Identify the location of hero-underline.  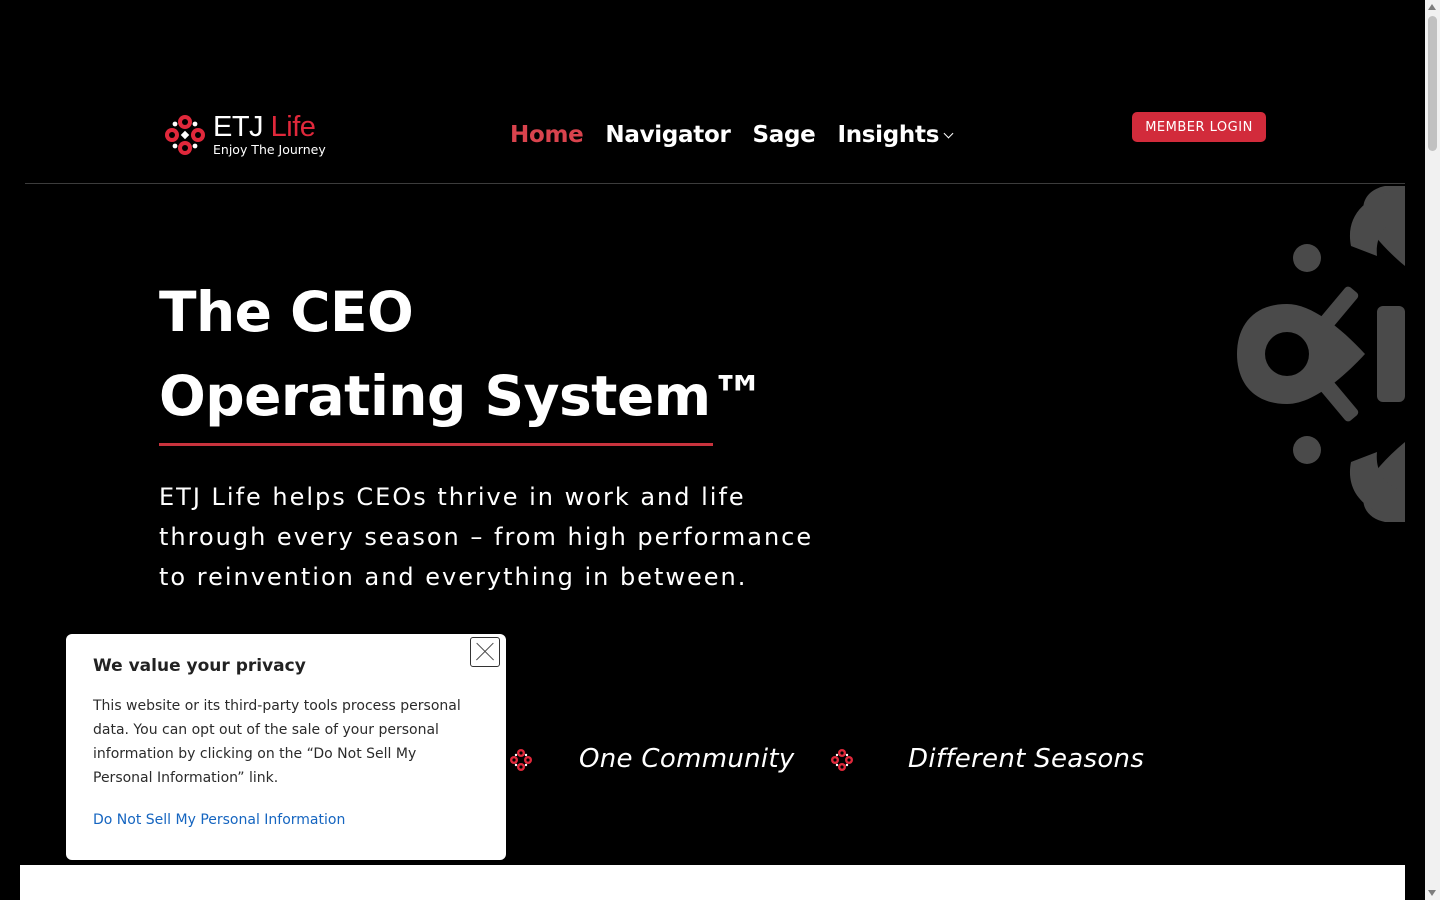
(436, 444).